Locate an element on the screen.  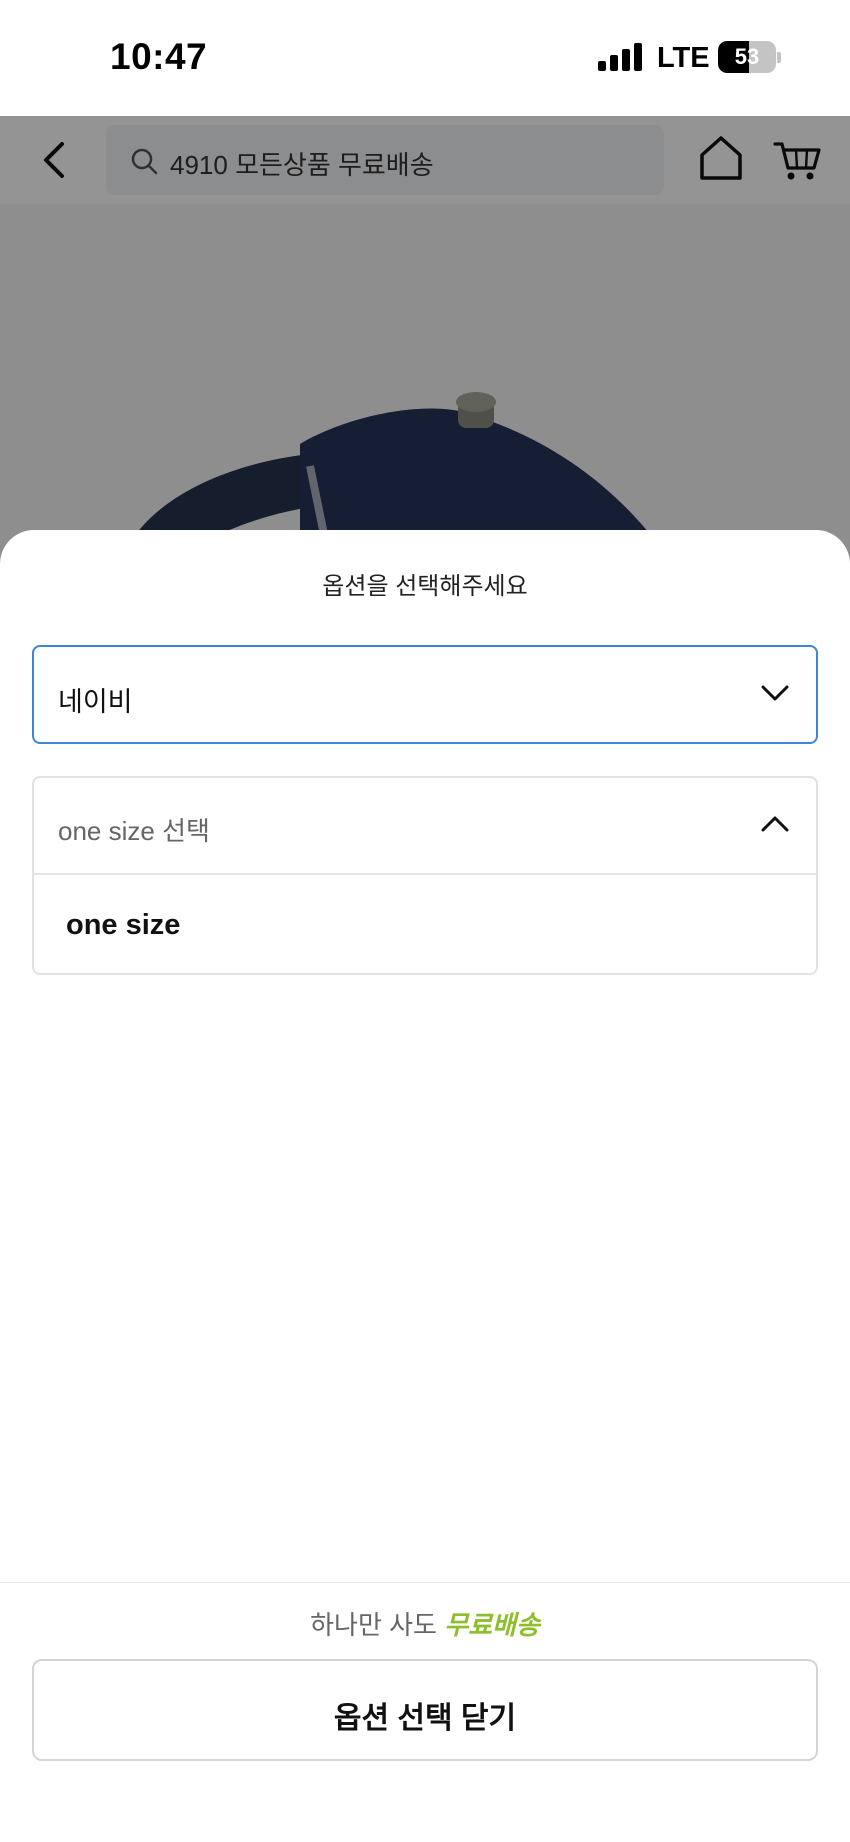
promo-text: 하나만 사도 무료배송 is located at coordinates (425, 1623).